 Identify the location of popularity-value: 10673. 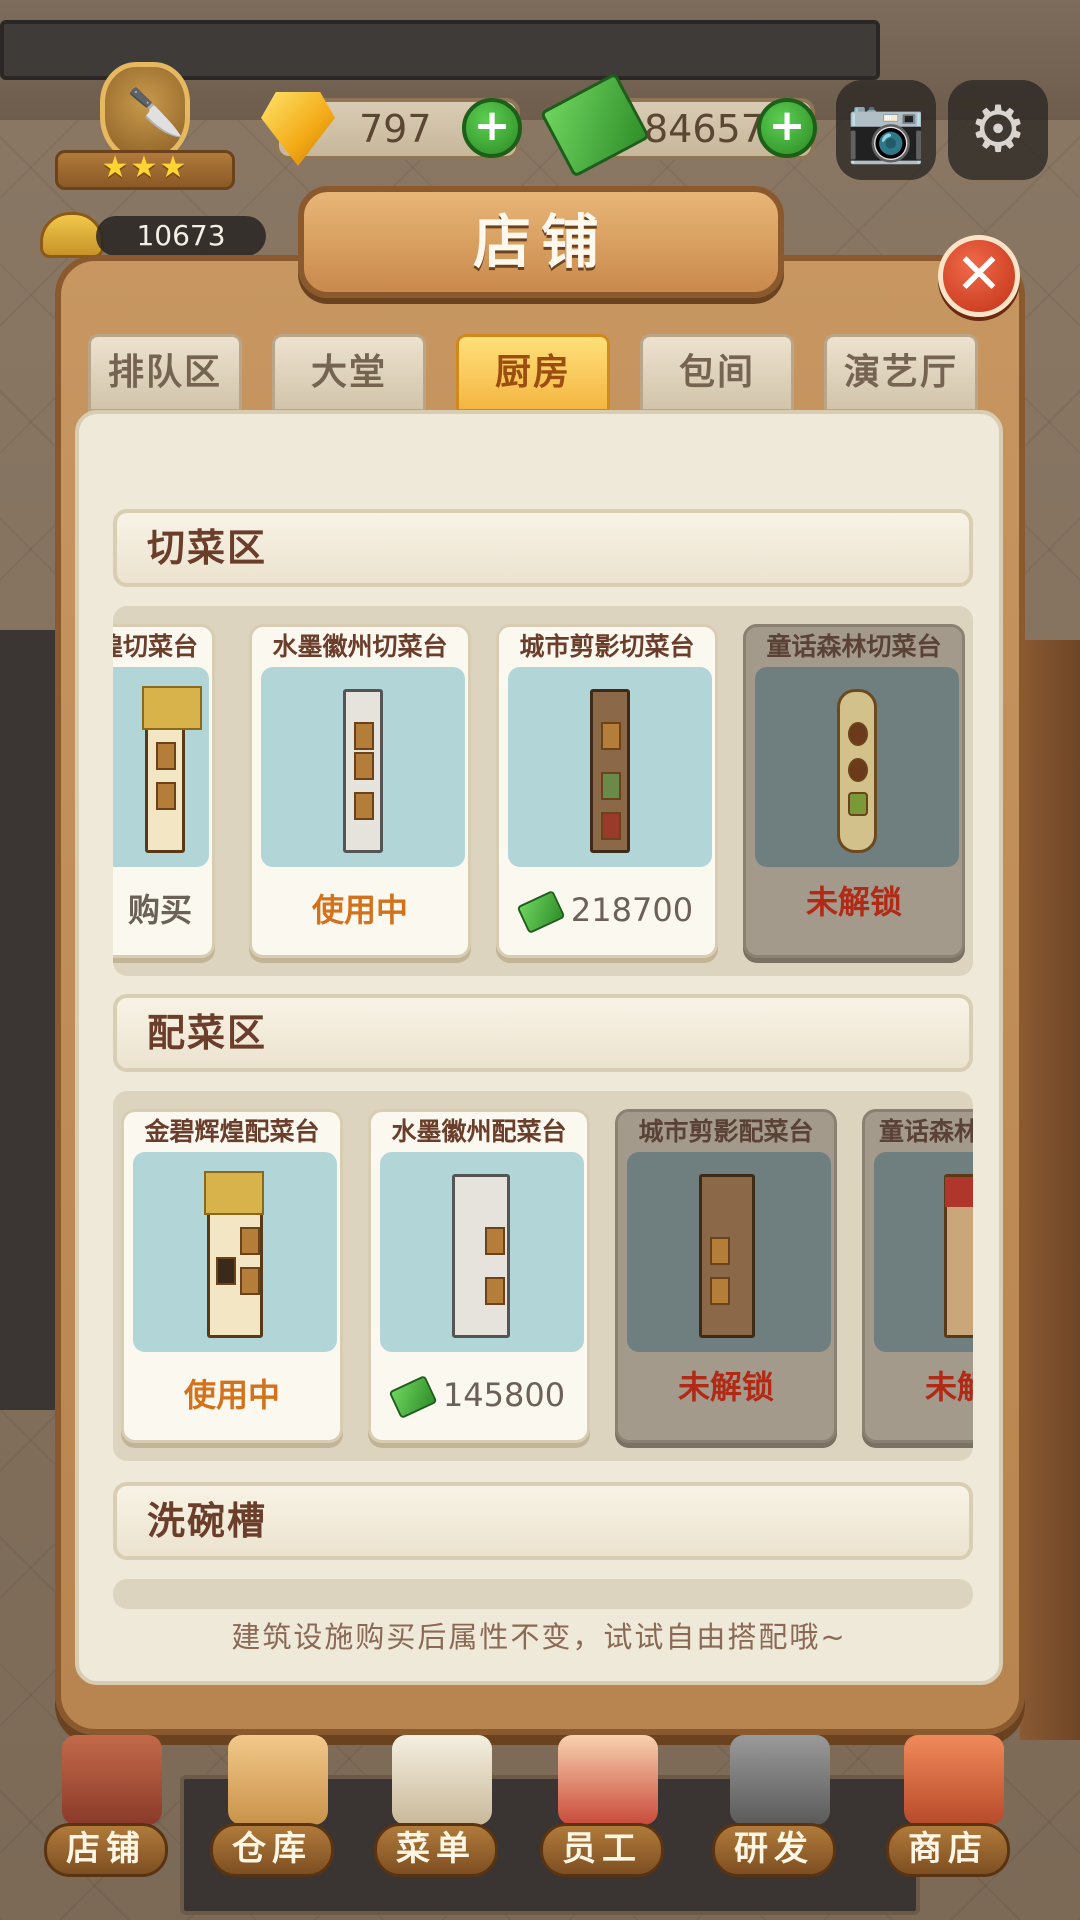
(181, 236).